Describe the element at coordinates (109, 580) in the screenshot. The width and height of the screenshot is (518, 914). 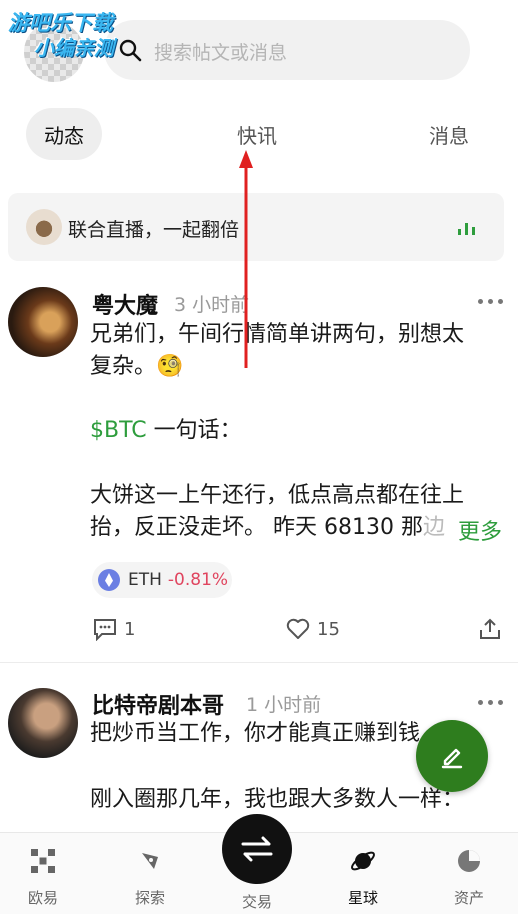
I see `ethereum-icon` at that location.